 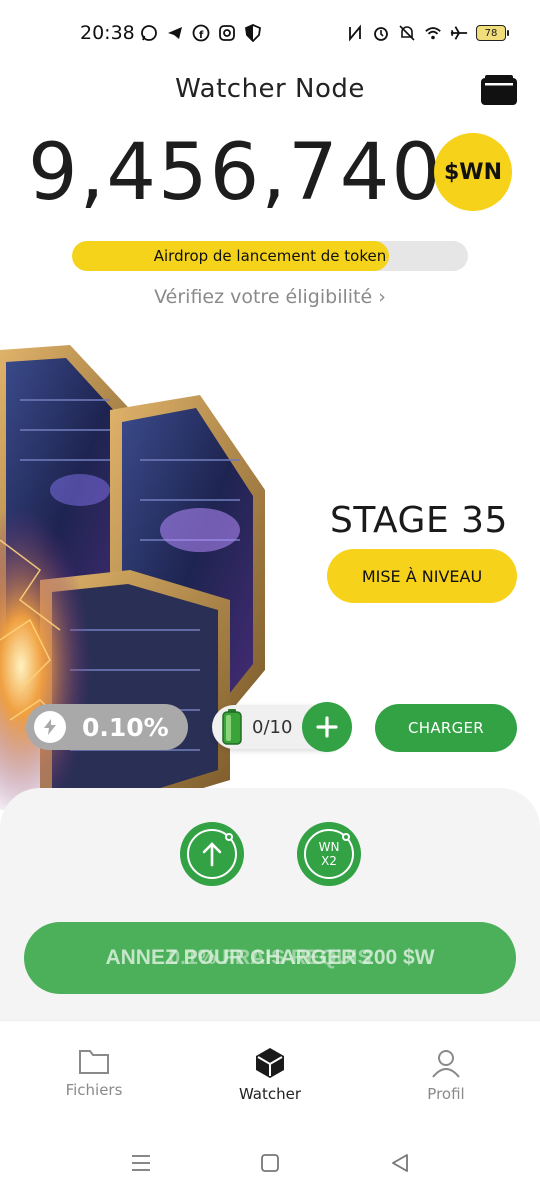 I want to click on mute-icon, so click(x=407, y=33).